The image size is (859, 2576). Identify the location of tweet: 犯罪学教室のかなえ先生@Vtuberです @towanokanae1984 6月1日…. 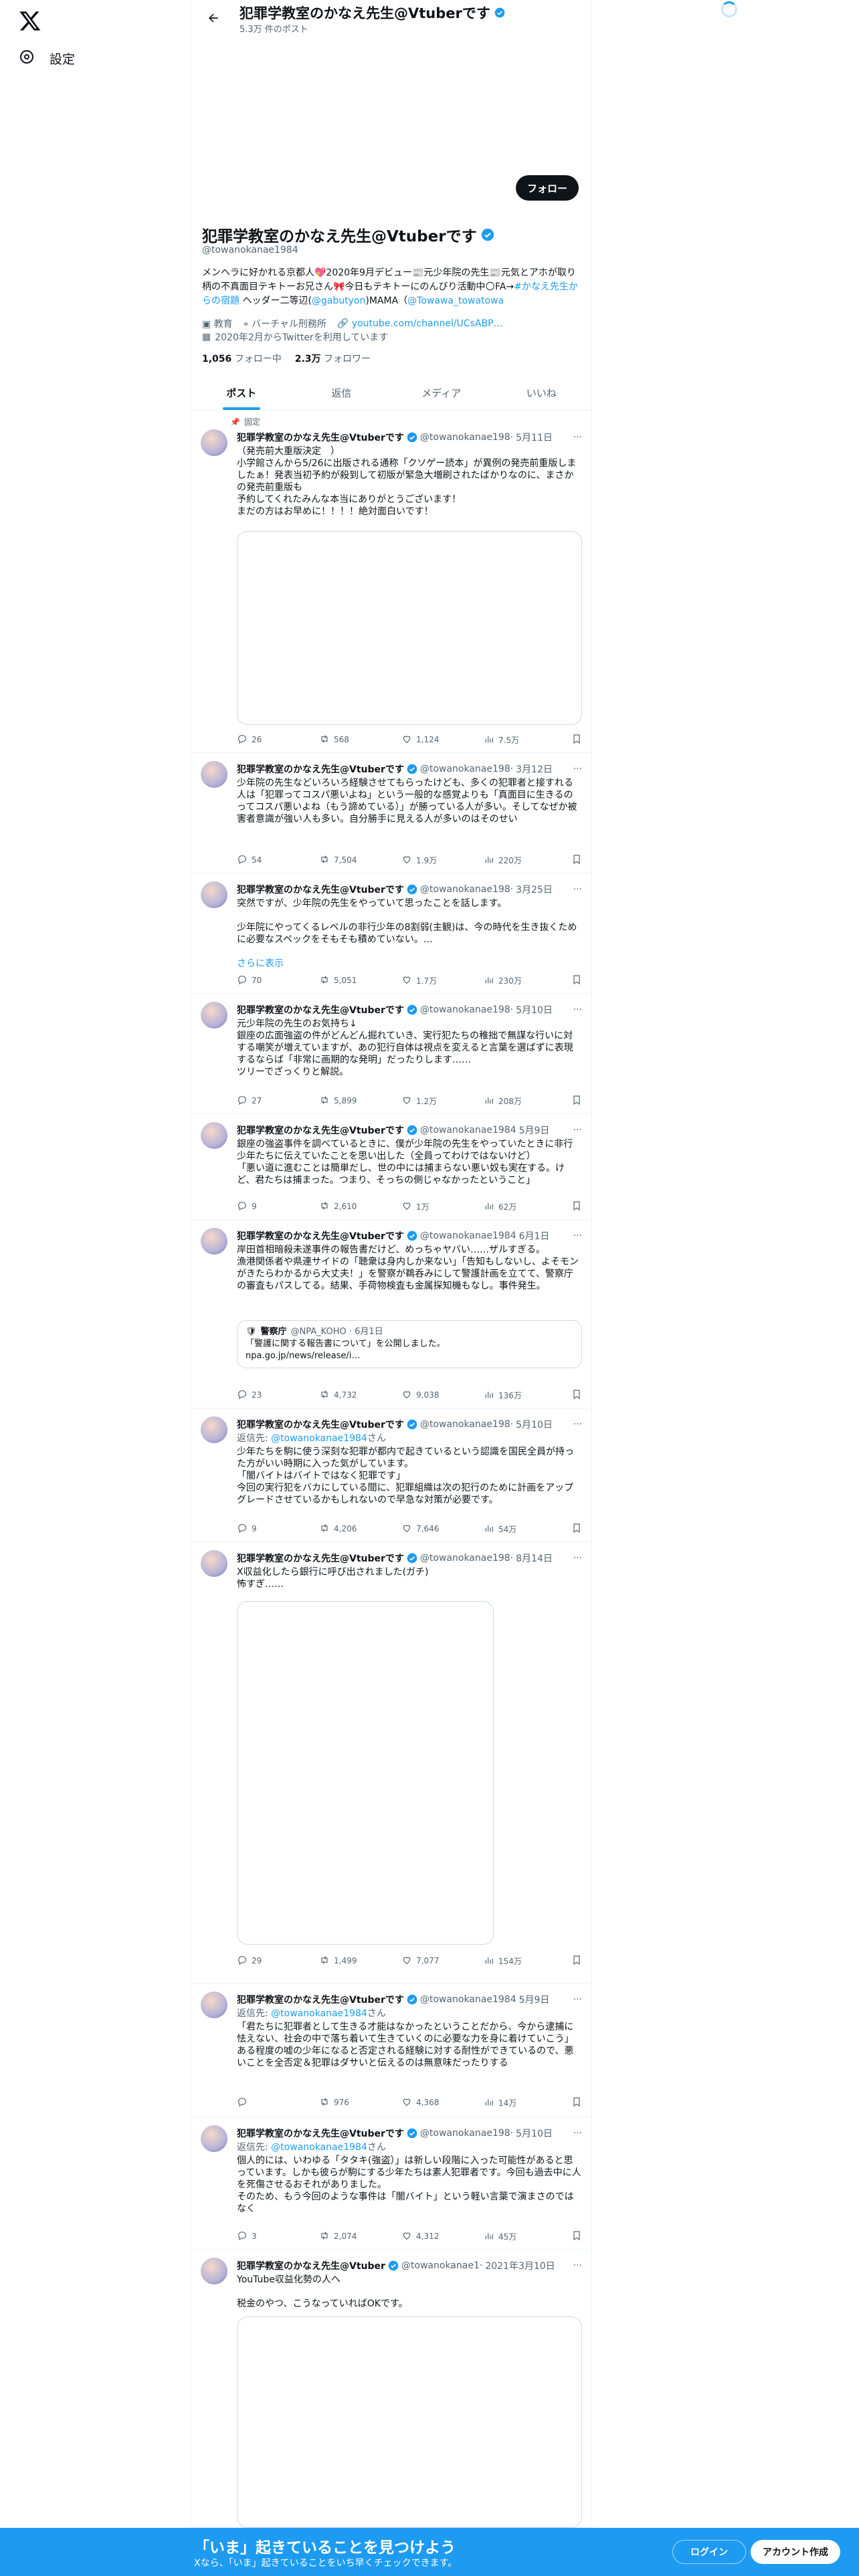
(391, 1314).